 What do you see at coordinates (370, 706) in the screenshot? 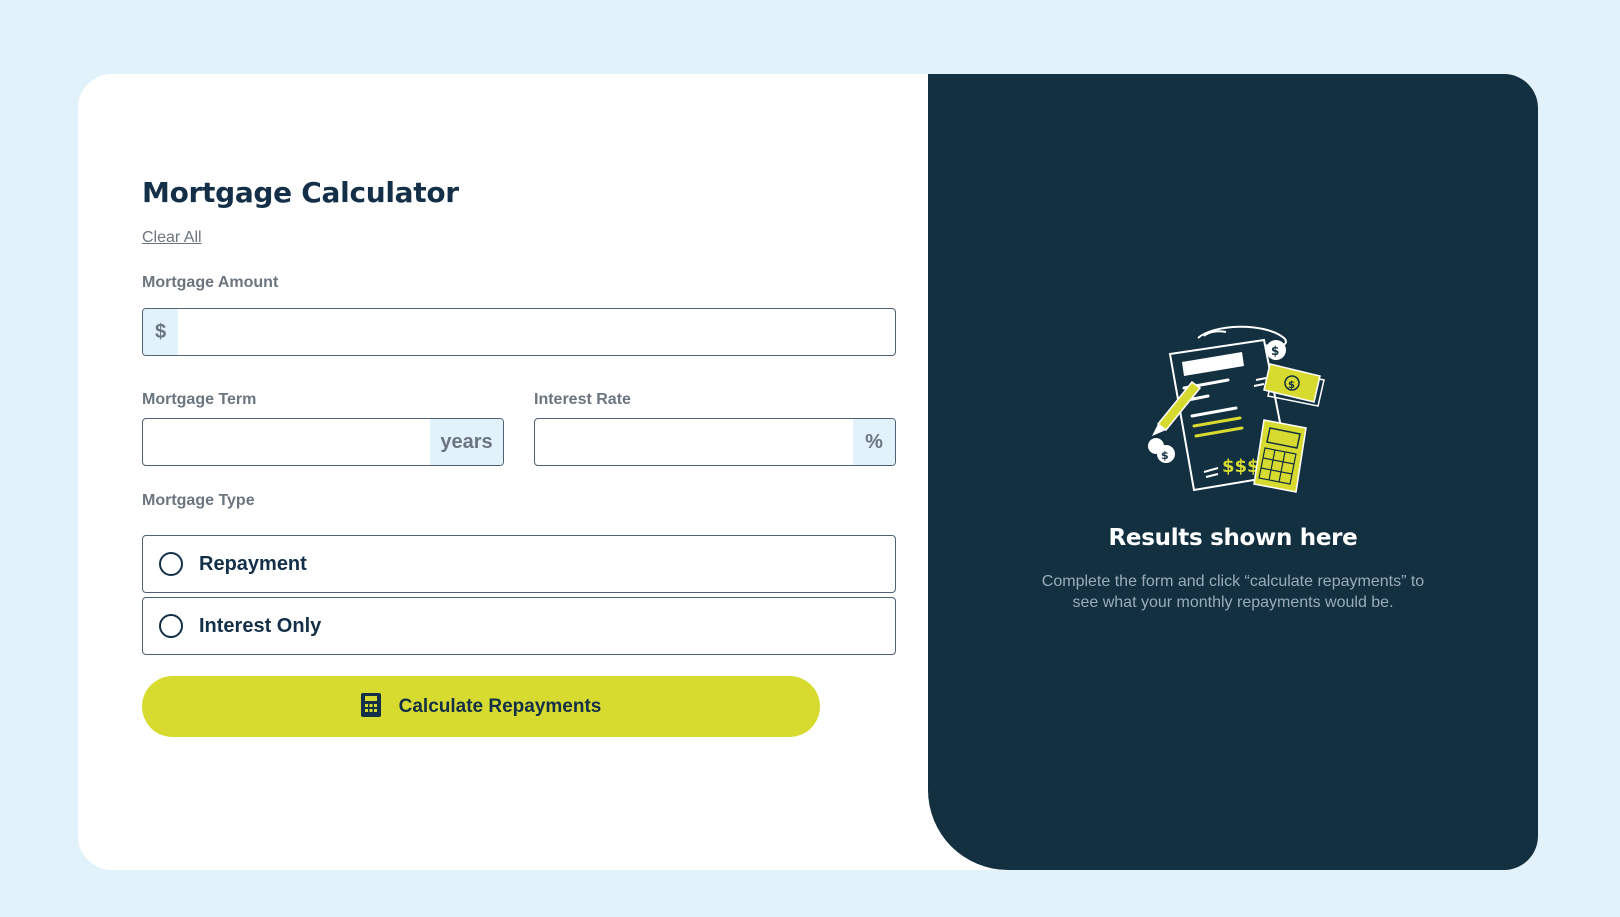
I see `calculator-icon` at bounding box center [370, 706].